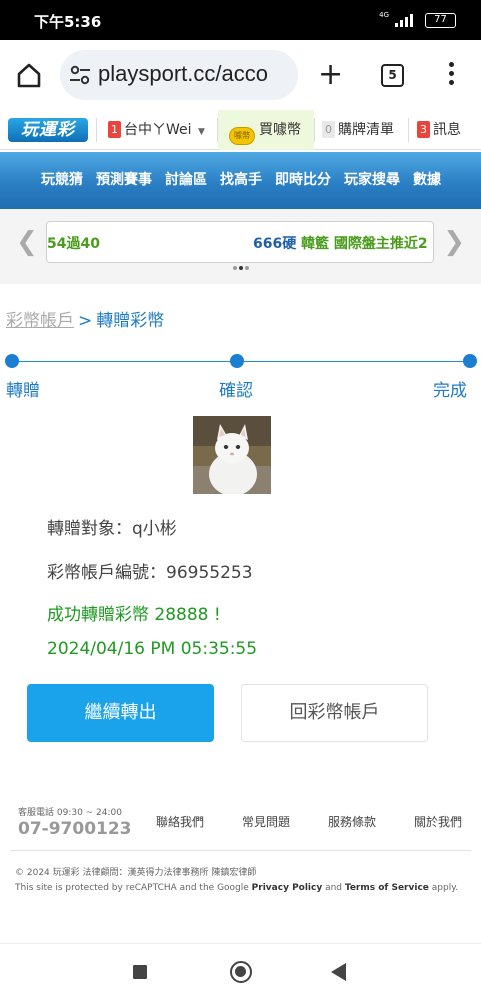 The height and width of the screenshot is (1000, 481). What do you see at coordinates (438, 821) in the screenshot?
I see `footer-link-about: 關於我們` at bounding box center [438, 821].